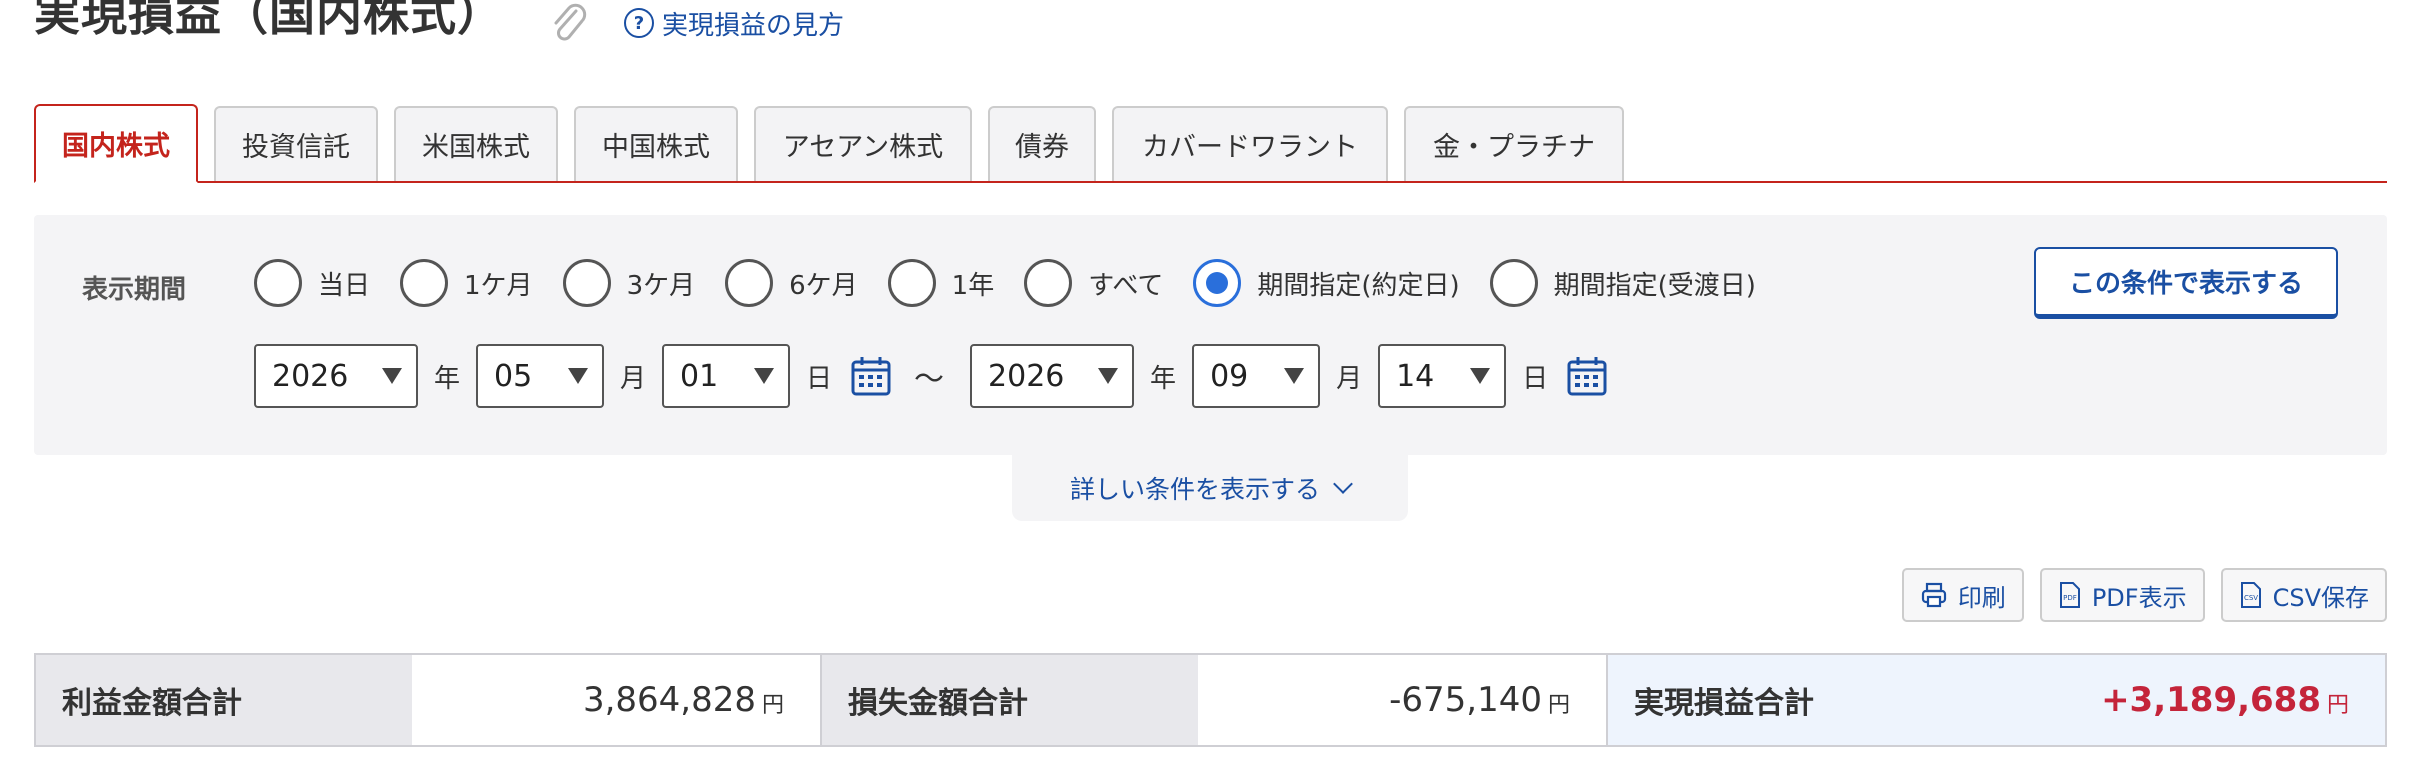  I want to click on radio-label: すべて, so click(1126, 285).